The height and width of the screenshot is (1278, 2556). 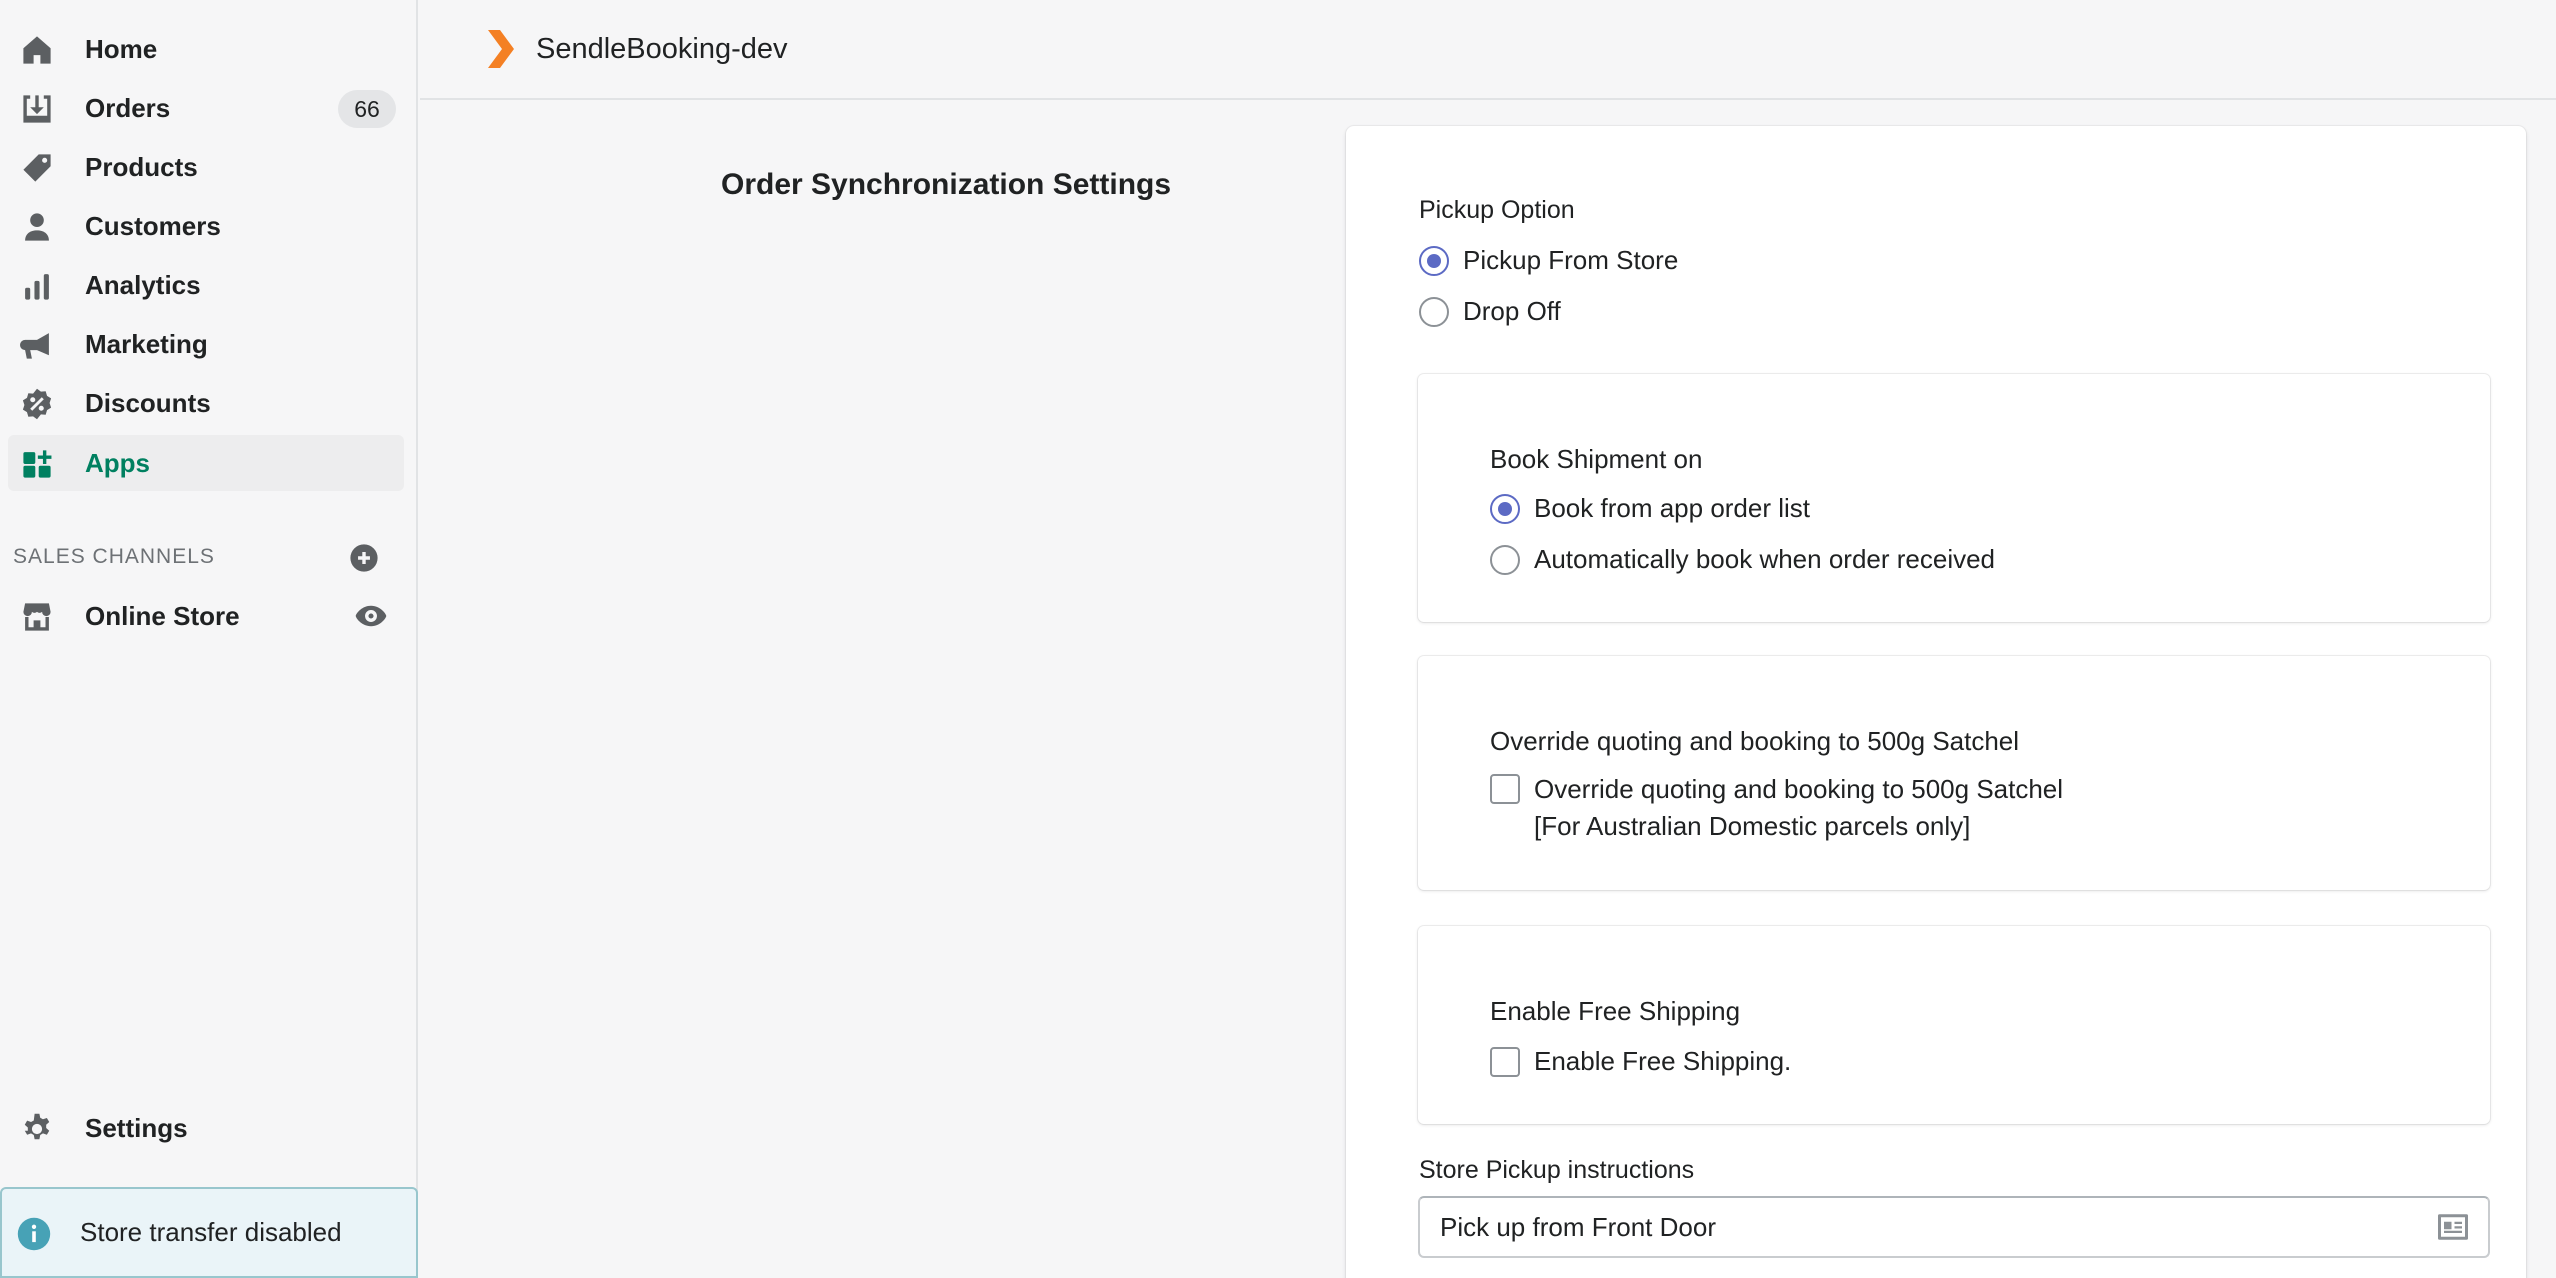 I want to click on eye-icon, so click(x=371, y=616).